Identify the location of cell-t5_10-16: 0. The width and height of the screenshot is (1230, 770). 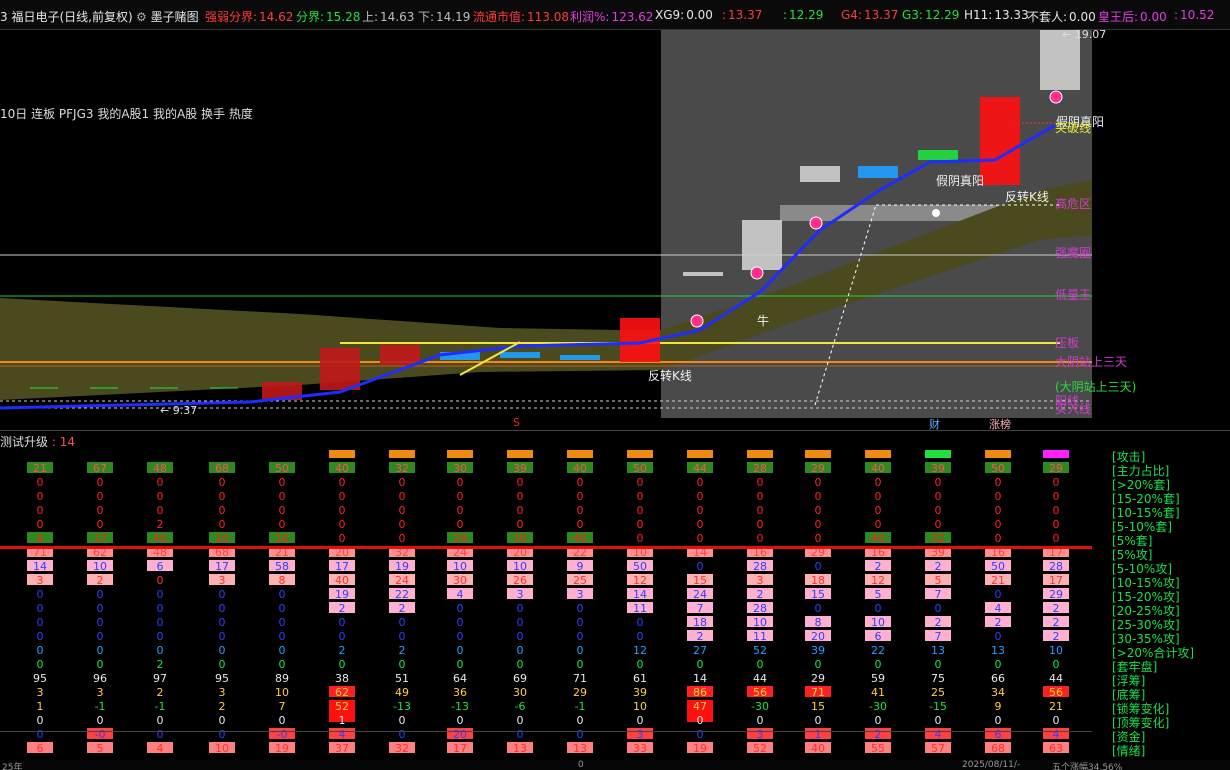
(998, 524).